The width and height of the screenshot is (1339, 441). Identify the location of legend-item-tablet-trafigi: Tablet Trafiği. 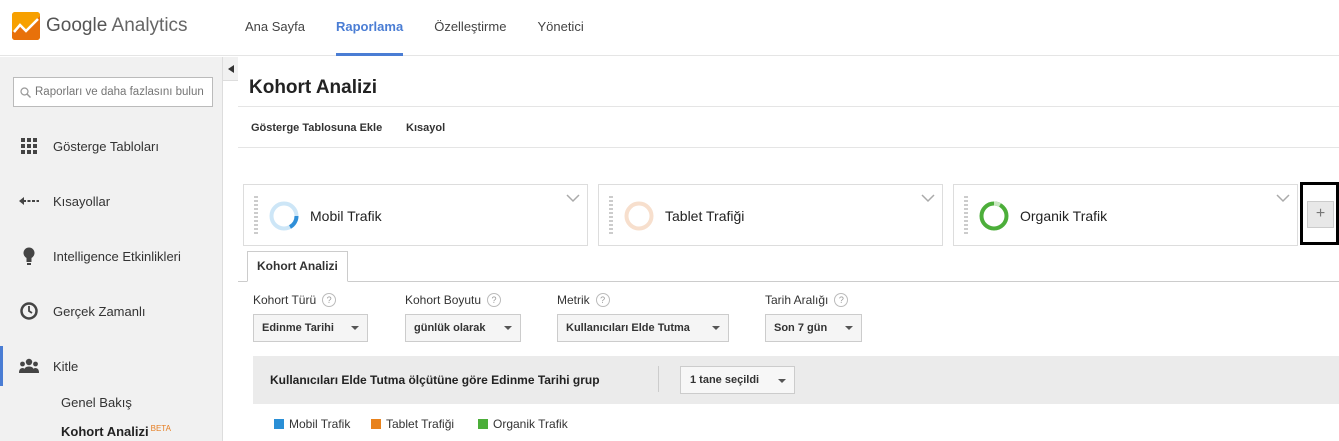
(412, 424).